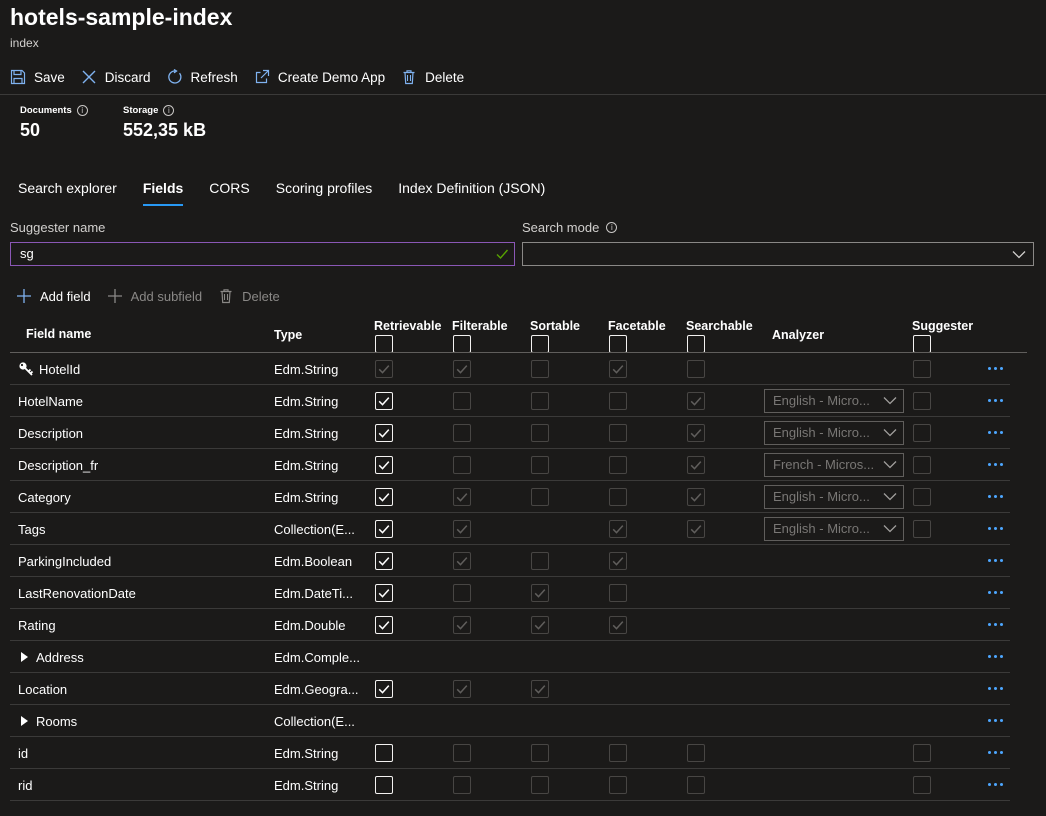  What do you see at coordinates (384, 344) in the screenshot?
I see `select-all-retrievable-checkbox` at bounding box center [384, 344].